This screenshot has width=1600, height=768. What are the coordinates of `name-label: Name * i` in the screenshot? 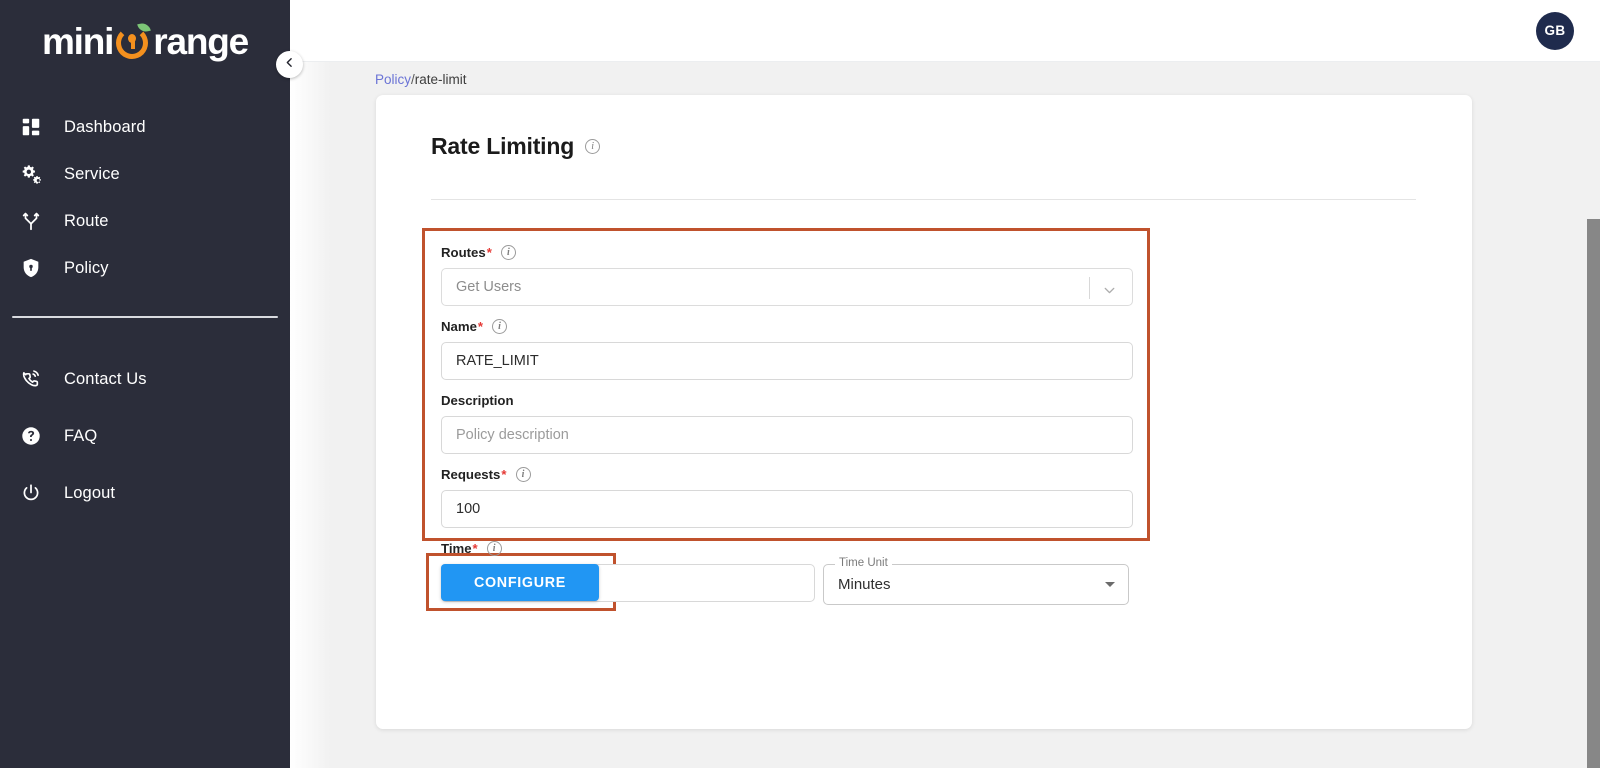 It's located at (787, 326).